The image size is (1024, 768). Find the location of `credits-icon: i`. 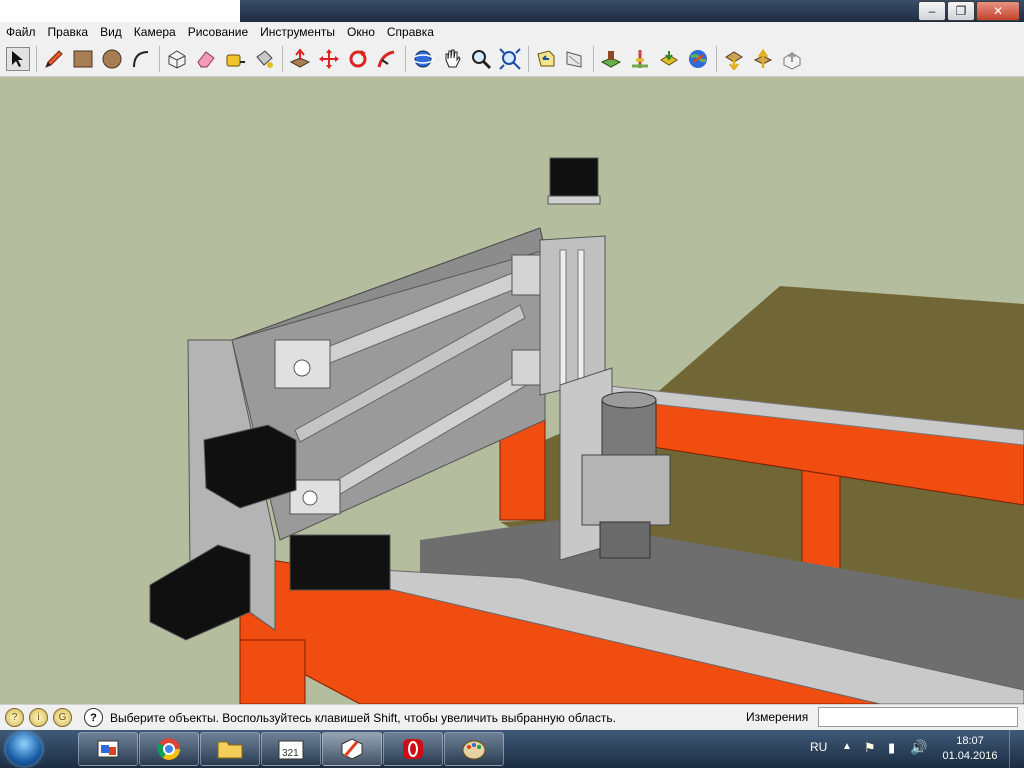

credits-icon: i is located at coordinates (38, 717).